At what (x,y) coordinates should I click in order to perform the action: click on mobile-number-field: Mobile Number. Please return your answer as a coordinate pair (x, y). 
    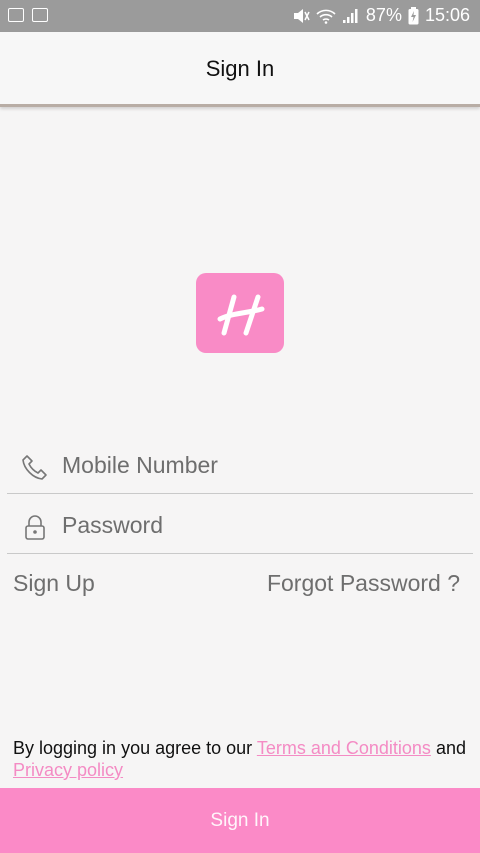
    Looking at the image, I should click on (240, 464).